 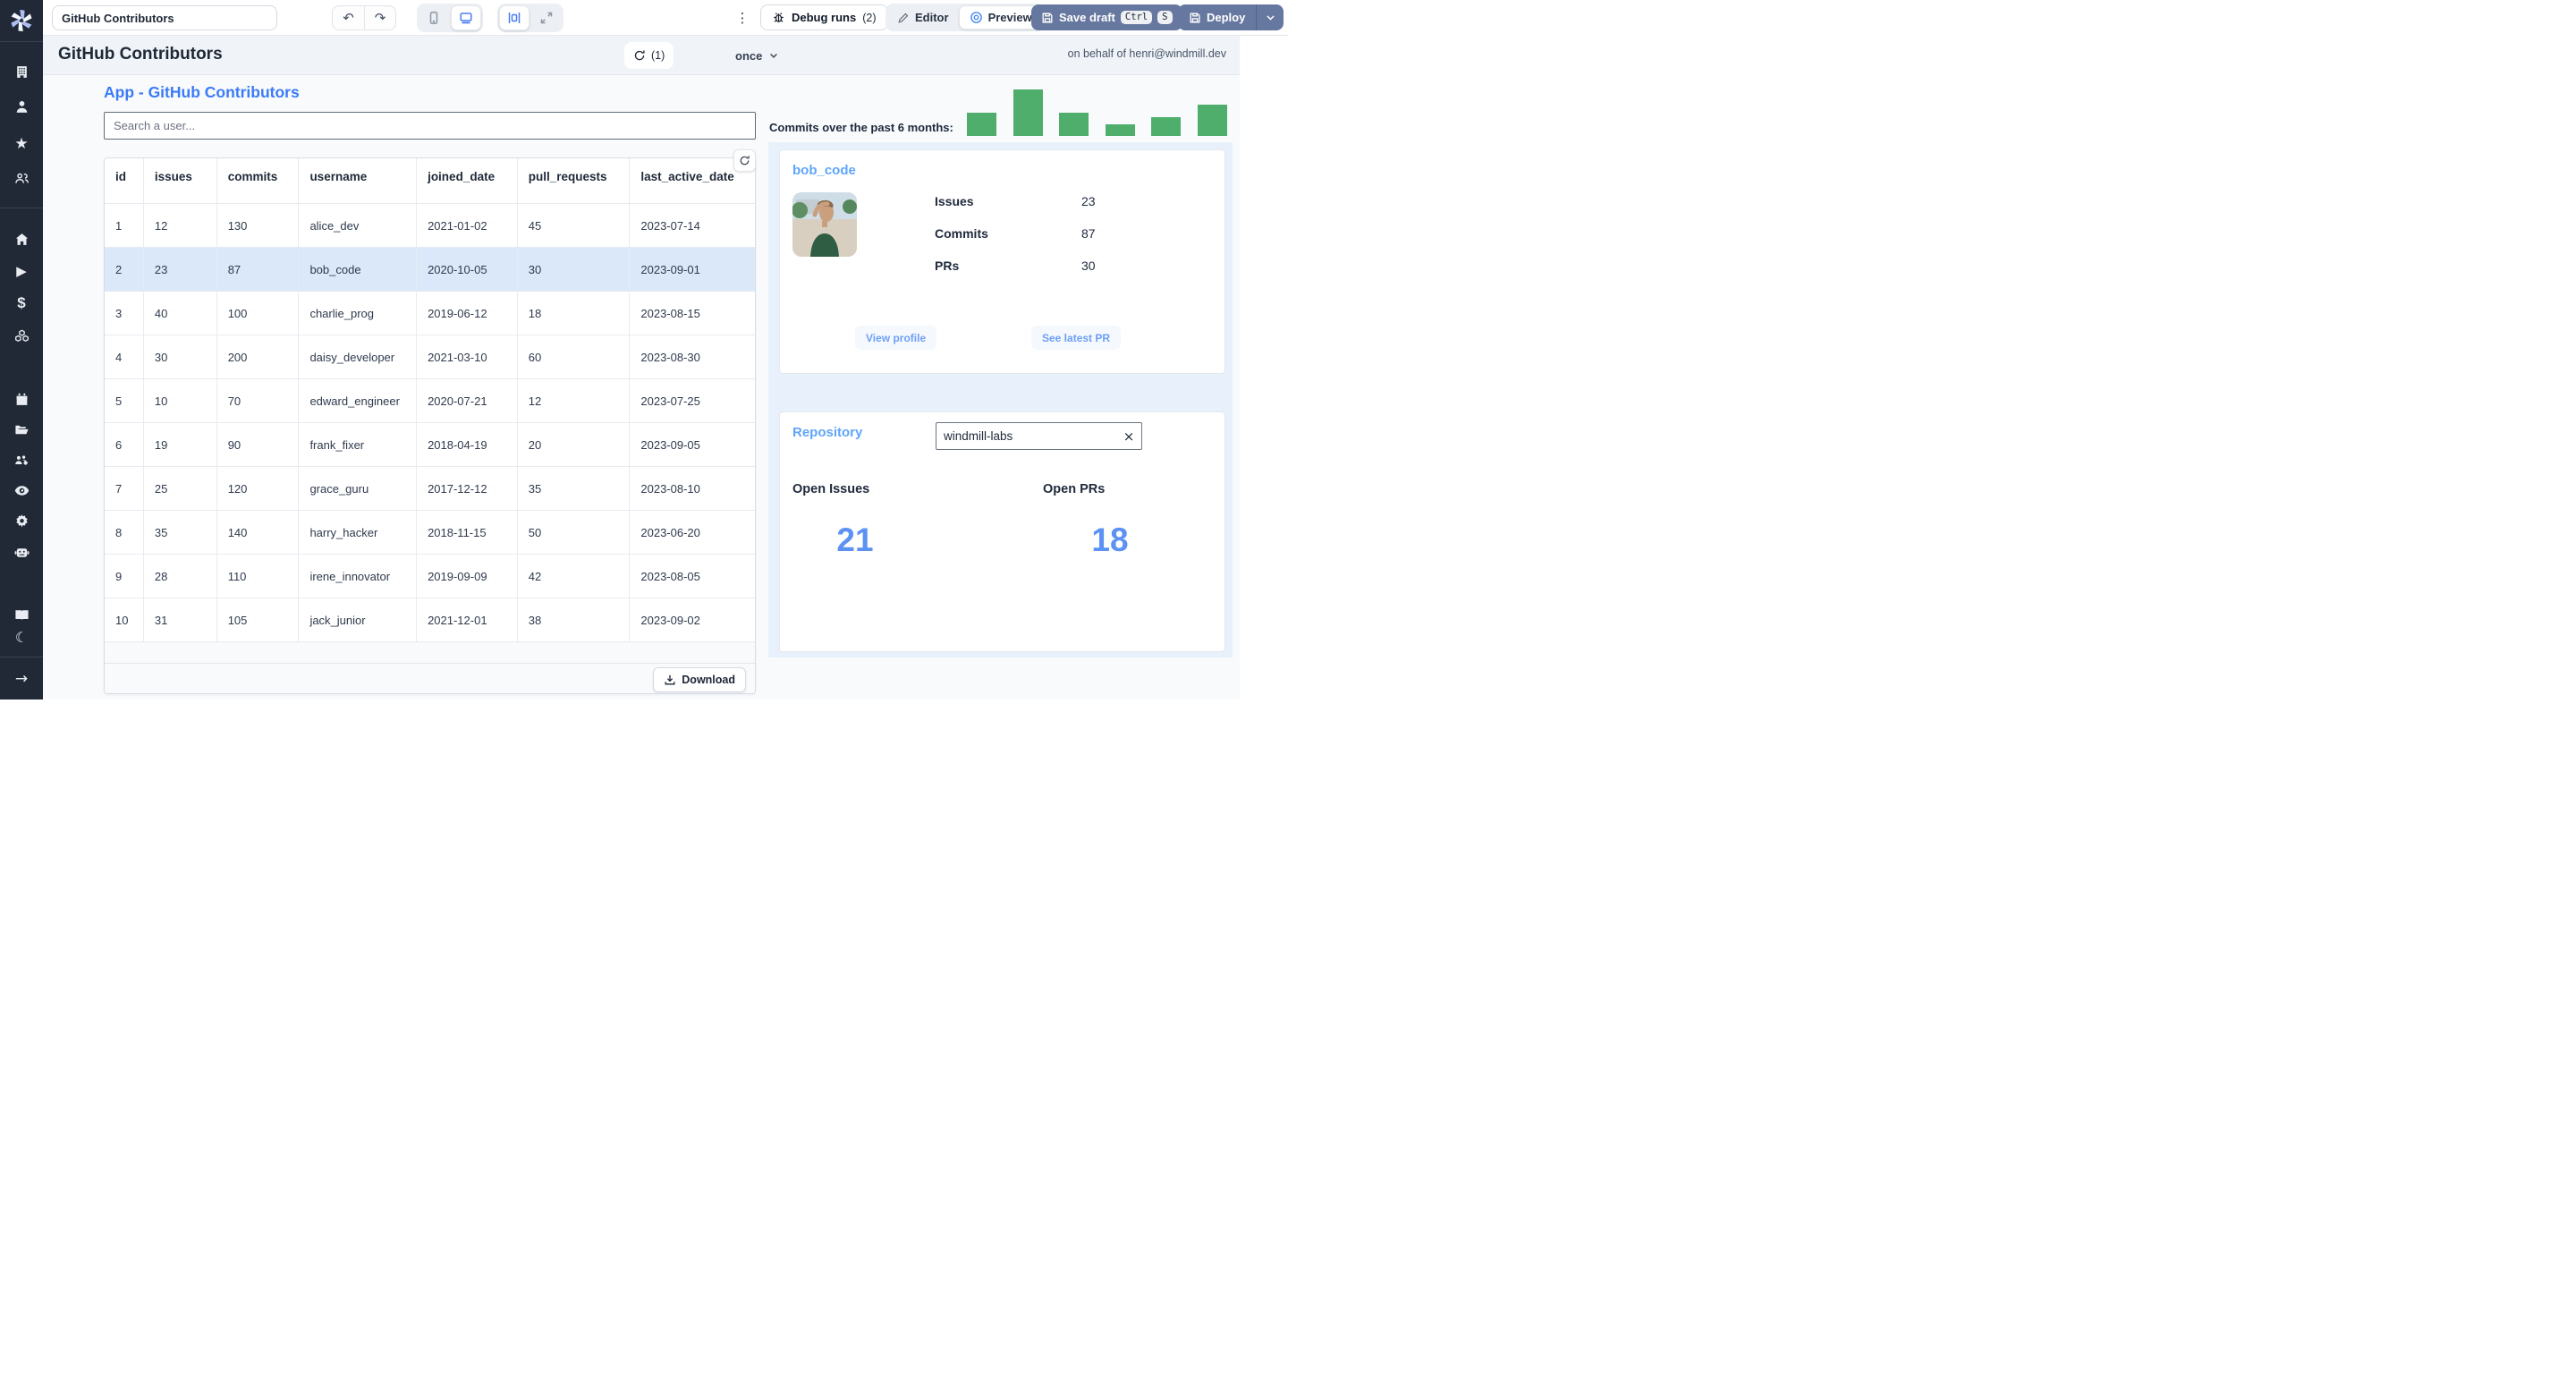 I want to click on collapse-arrow-icon: →, so click(x=21, y=679).